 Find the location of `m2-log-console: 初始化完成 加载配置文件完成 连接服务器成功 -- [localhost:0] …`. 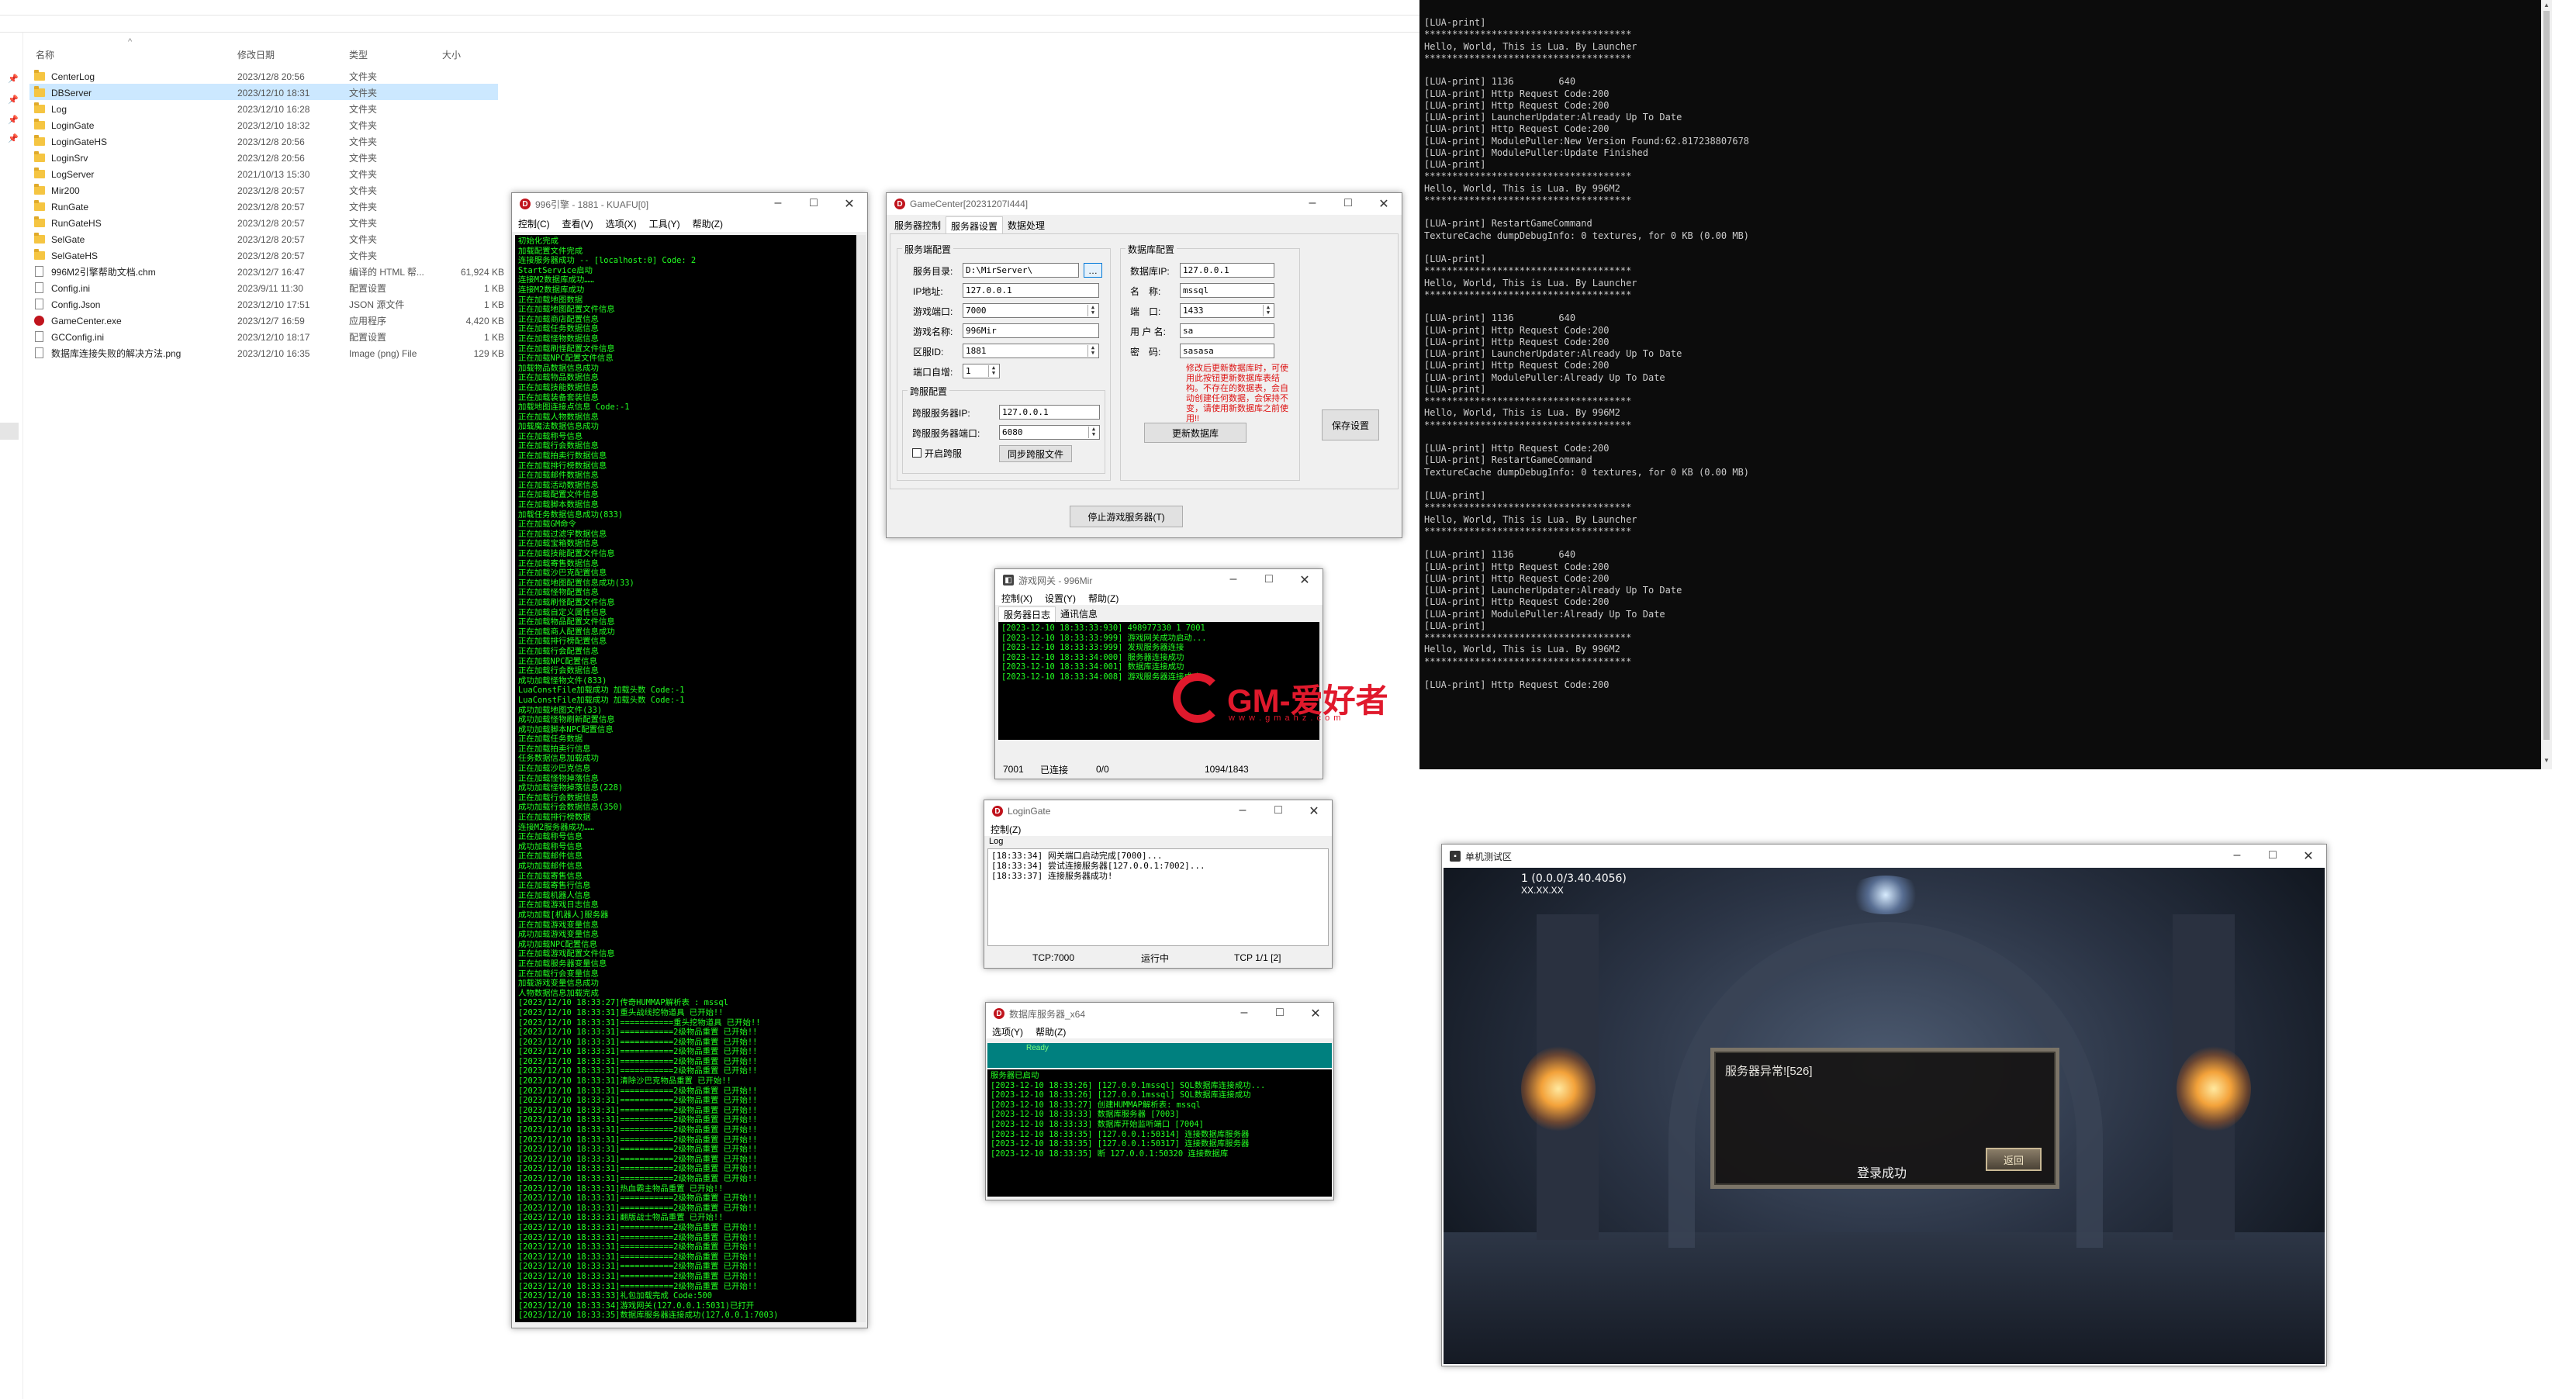

m2-log-console: 初始化完成 加载配置文件完成 连接服务器成功 -- [localhost:0] … is located at coordinates (685, 778).